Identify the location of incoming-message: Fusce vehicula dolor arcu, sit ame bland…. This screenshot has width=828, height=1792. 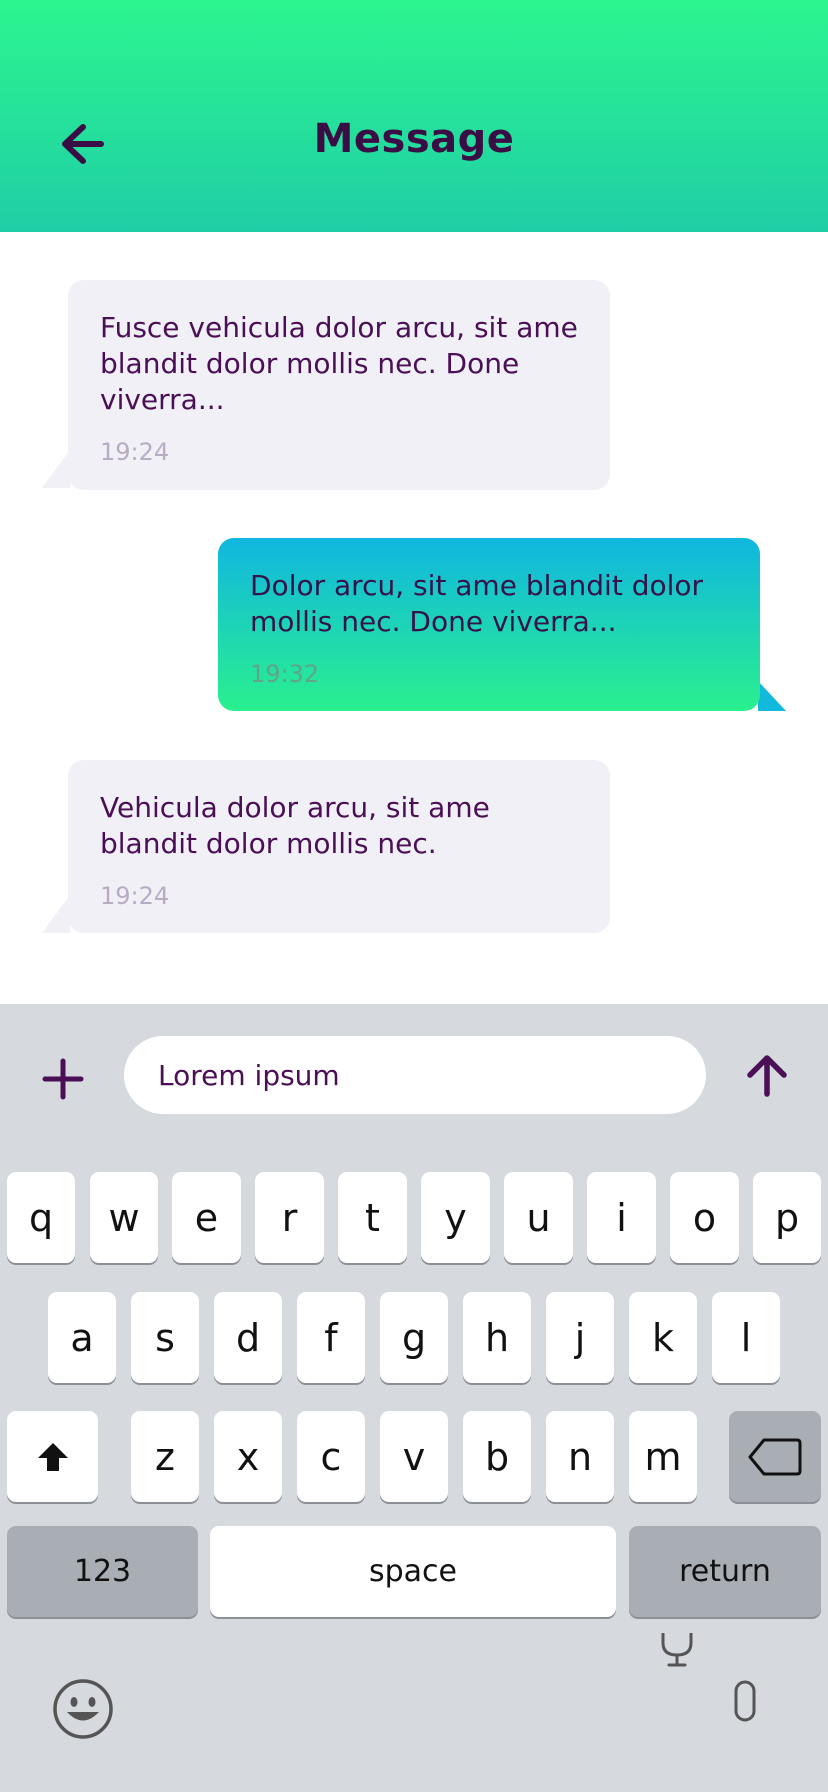
(339, 385).